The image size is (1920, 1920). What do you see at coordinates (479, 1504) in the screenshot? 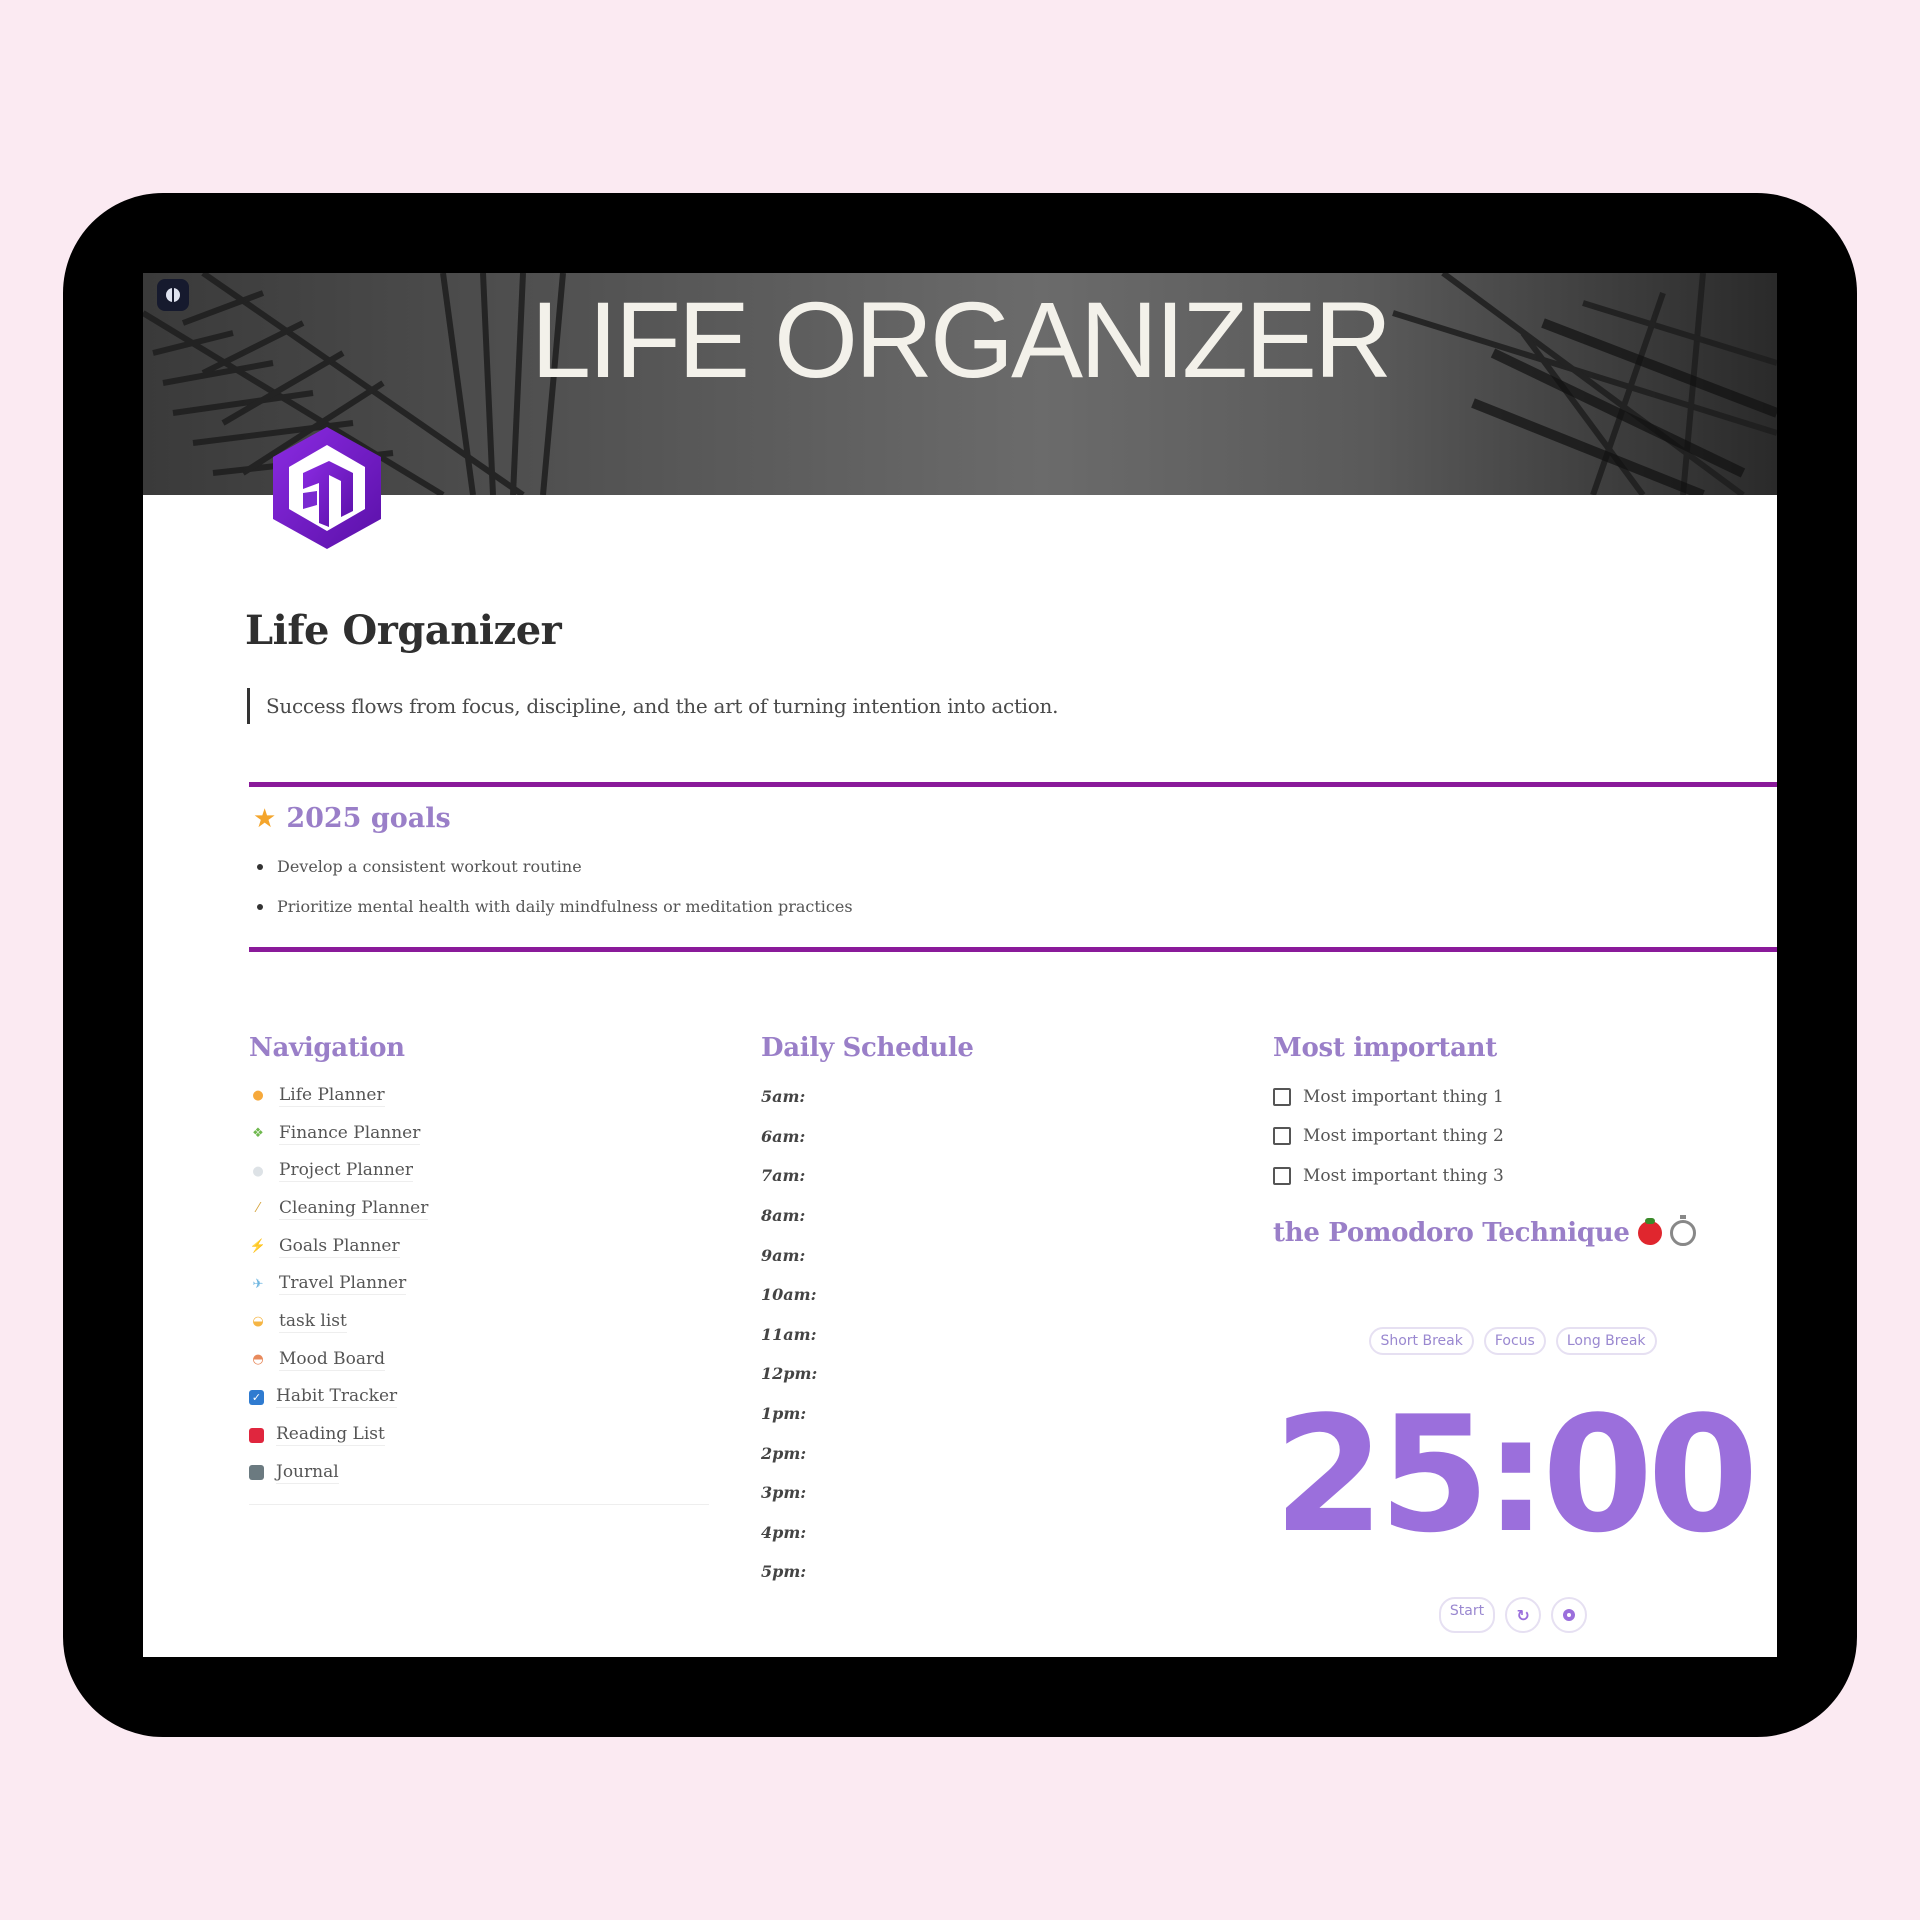
I see `divider` at bounding box center [479, 1504].